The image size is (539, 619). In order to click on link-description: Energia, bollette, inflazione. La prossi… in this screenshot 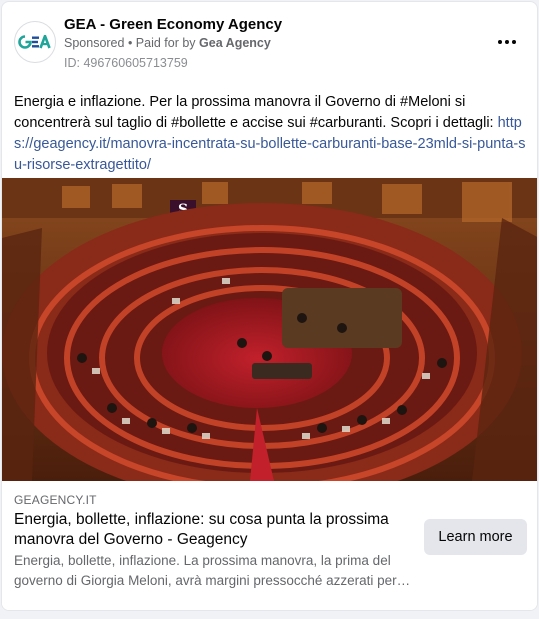, I will do `click(212, 570)`.